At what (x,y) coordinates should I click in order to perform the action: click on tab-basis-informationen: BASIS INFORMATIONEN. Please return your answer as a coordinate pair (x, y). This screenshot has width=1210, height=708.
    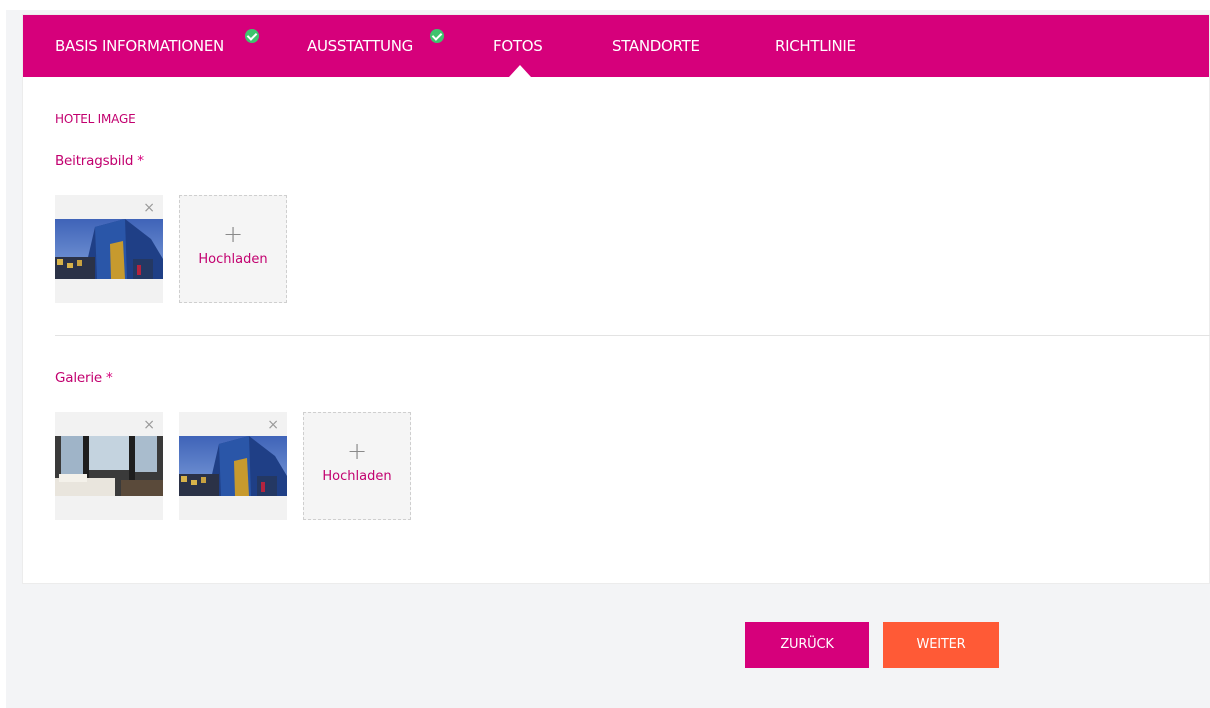
    Looking at the image, I should click on (139, 46).